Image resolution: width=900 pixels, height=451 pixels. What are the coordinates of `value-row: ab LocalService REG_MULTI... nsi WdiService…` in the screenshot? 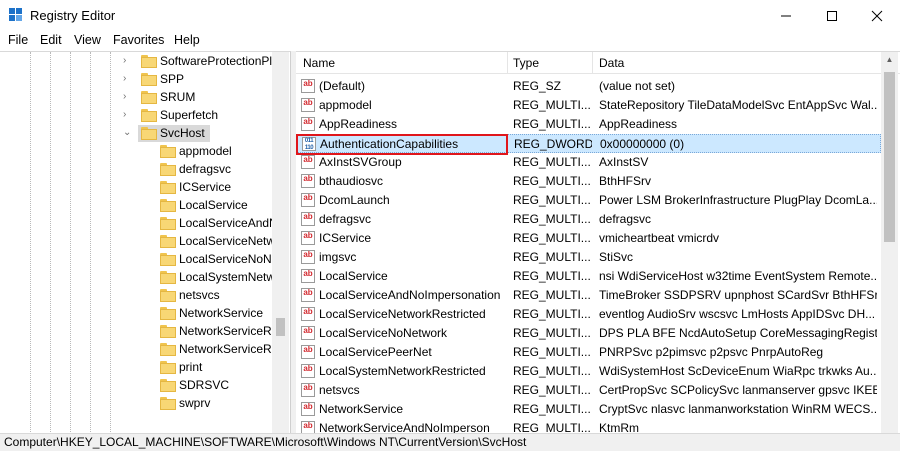 It's located at (588, 276).